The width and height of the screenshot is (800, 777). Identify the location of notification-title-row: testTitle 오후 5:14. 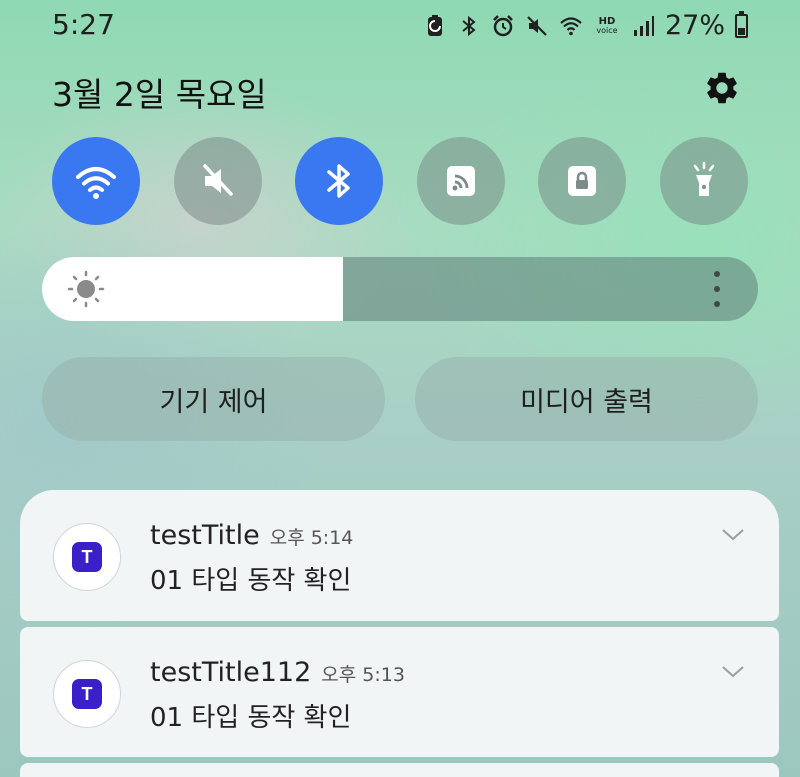
(251, 535).